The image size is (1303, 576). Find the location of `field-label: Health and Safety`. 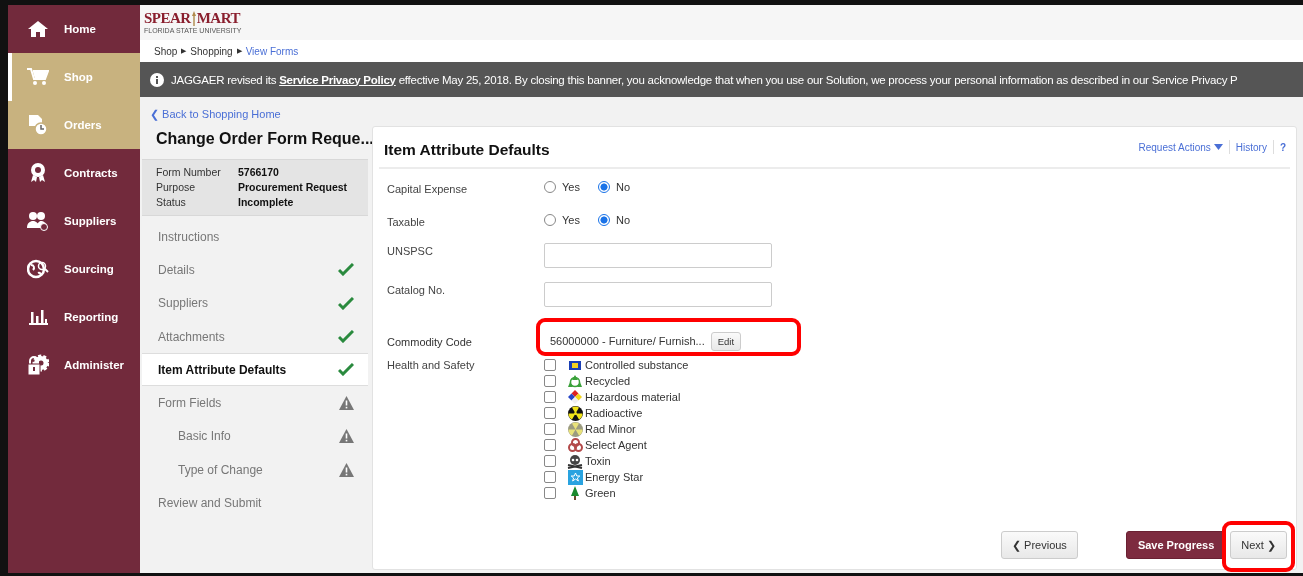

field-label: Health and Safety is located at coordinates (431, 364).